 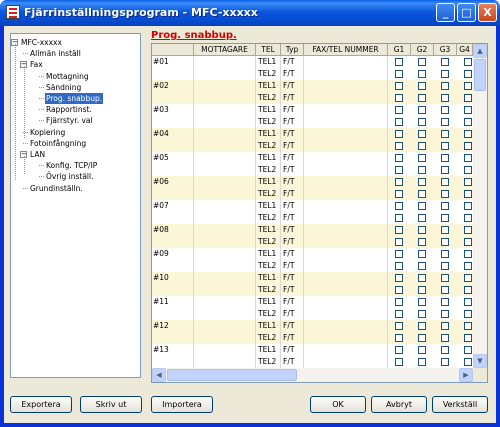 I want to click on tree-item: LAN, so click(x=37, y=154).